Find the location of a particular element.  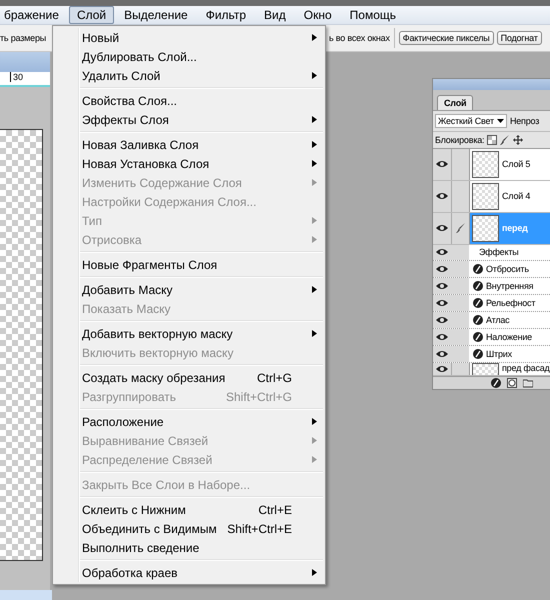

effect-row: Внутренняя is located at coordinates (491, 287).